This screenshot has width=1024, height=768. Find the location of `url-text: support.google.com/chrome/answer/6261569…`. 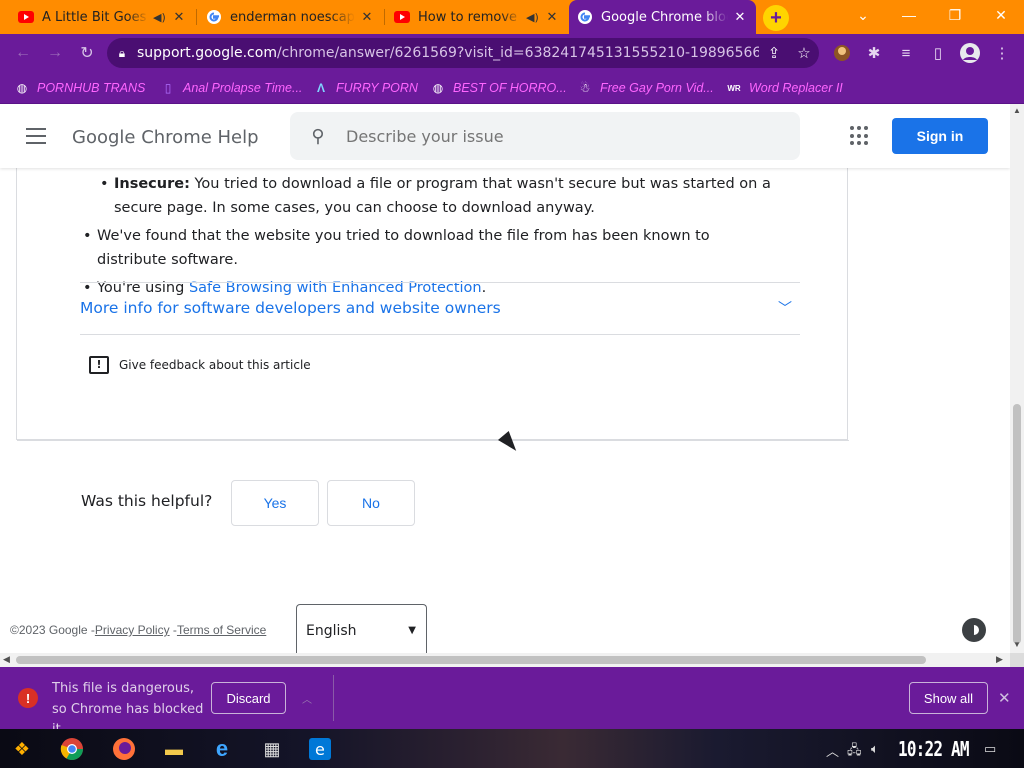

url-text: support.google.com/chrome/answer/6261569… is located at coordinates (448, 53).